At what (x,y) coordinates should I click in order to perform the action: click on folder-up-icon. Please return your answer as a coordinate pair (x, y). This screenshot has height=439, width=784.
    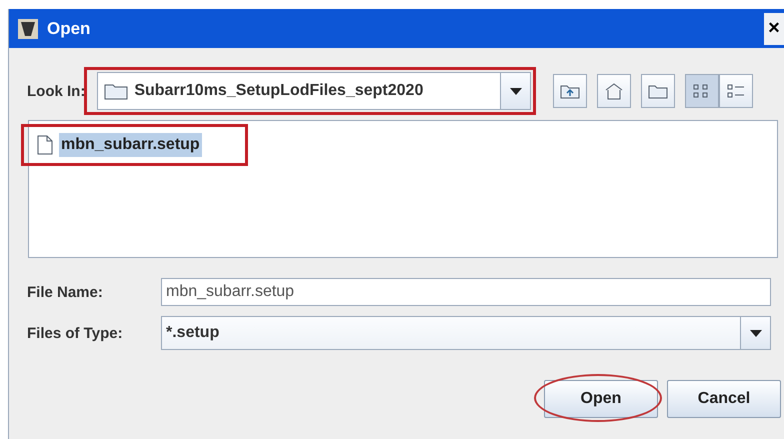
    Looking at the image, I should click on (570, 91).